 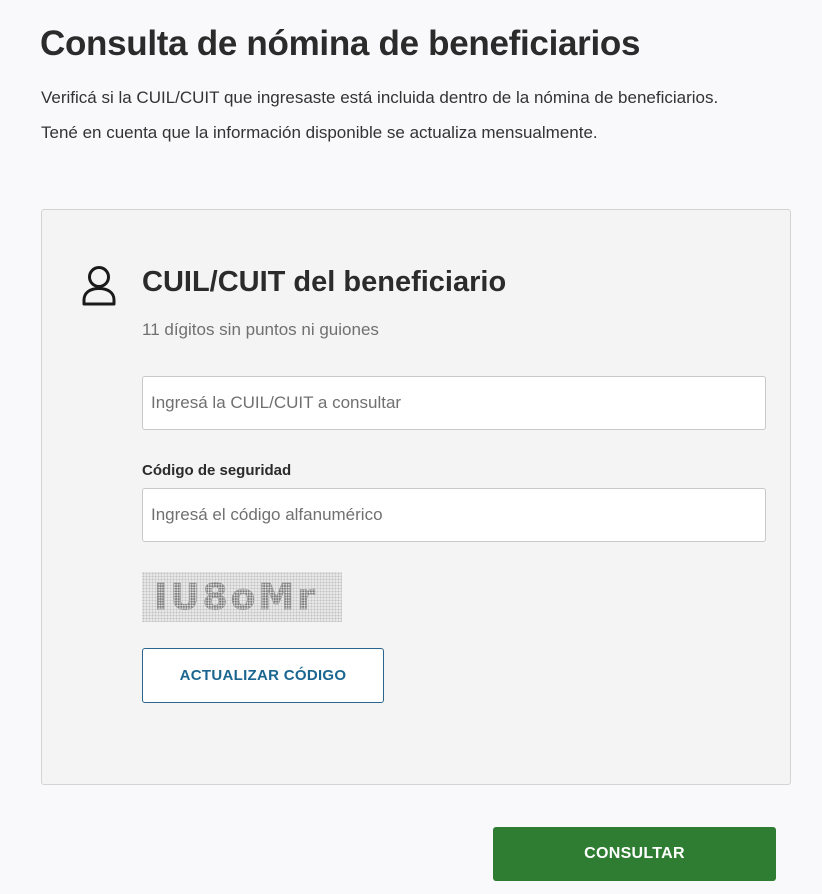 What do you see at coordinates (454, 515) in the screenshot?
I see `security-code-input` at bounding box center [454, 515].